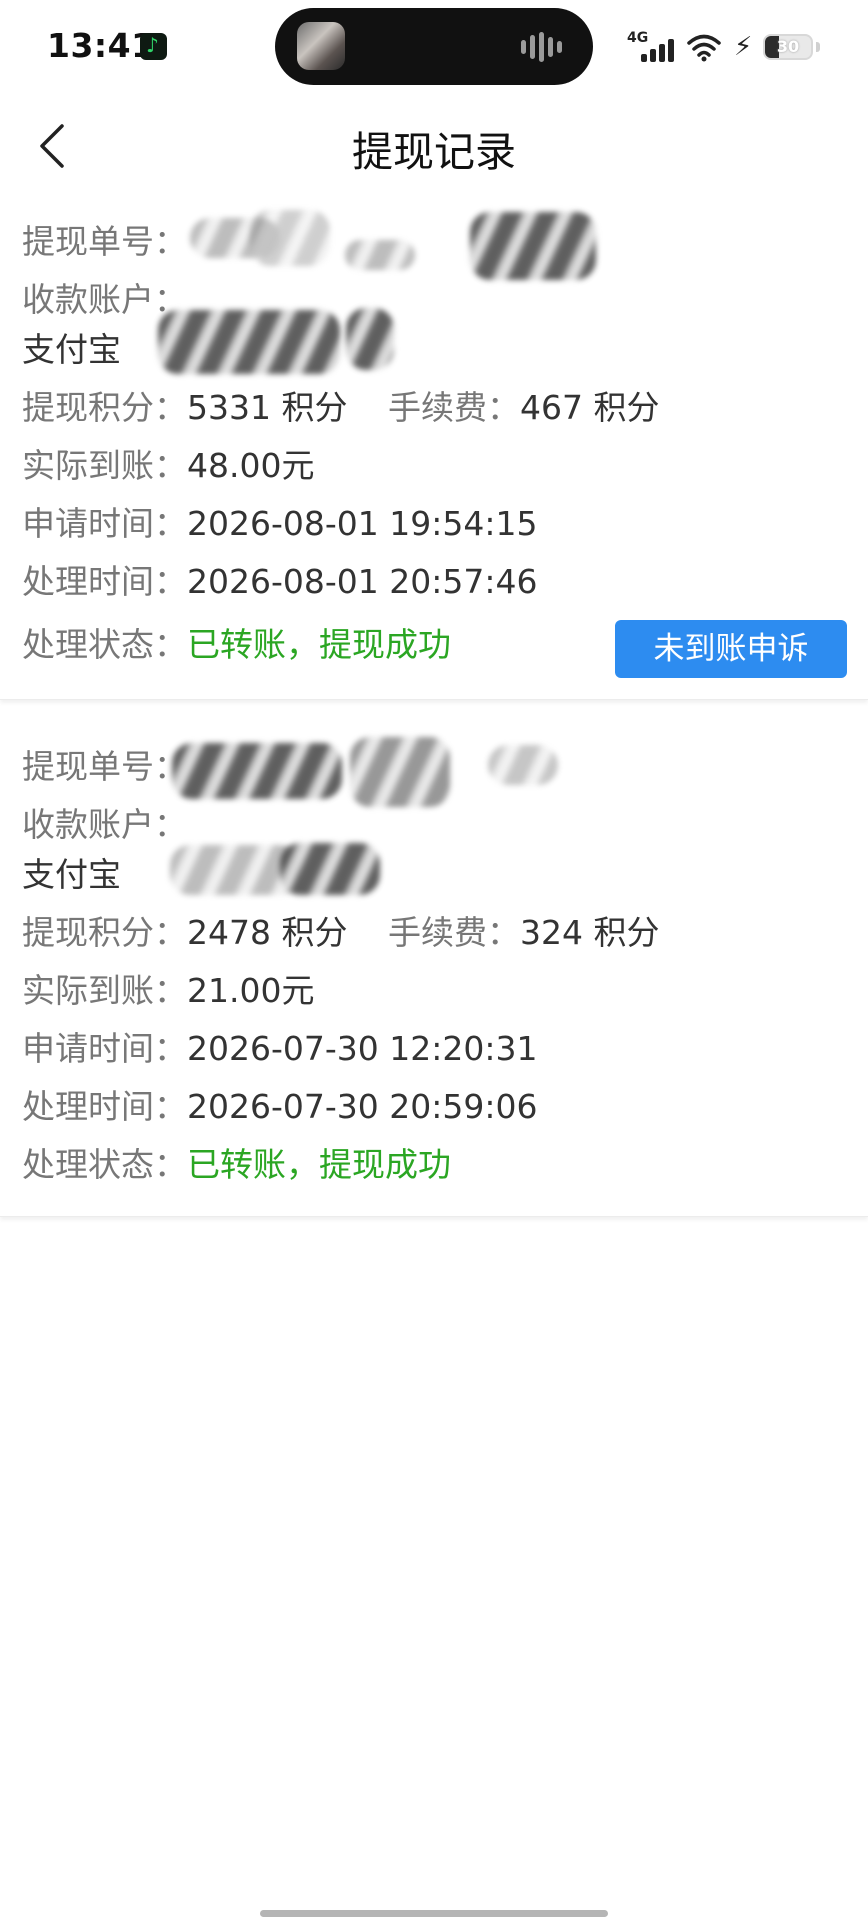 This screenshot has height=1920, width=868. I want to click on received-row: 实际到账：48.00元, so click(168, 466).